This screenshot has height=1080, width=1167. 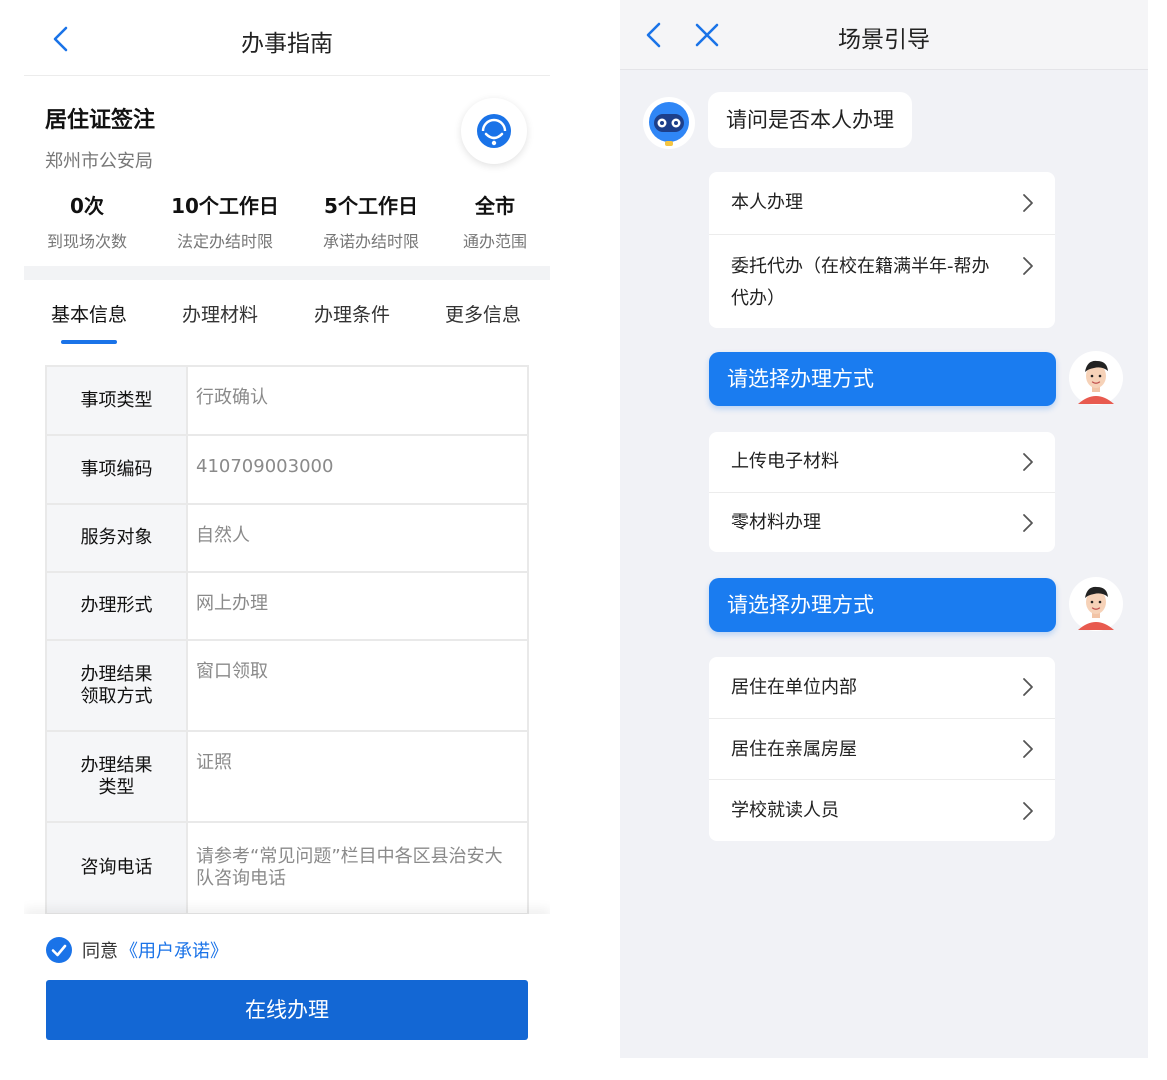 I want to click on option-relative-house: 居住在亲属房屋, so click(x=882, y=748).